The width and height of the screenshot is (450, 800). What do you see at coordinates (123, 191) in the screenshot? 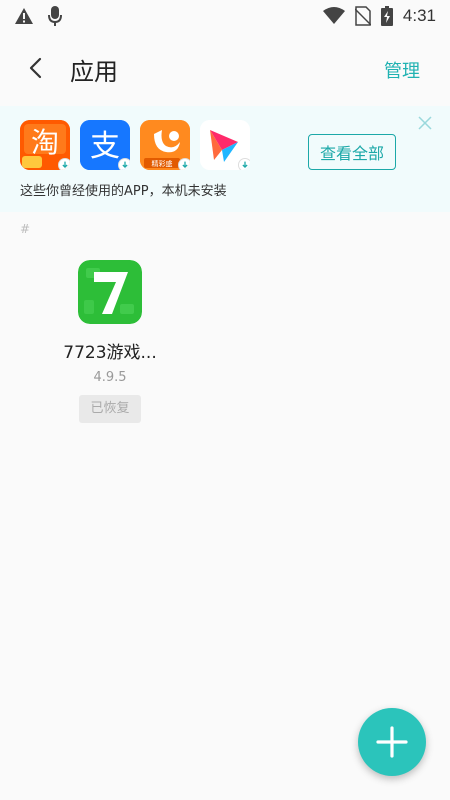
I see `banner-description: 这些你曾经使用的APP，本机未安装` at bounding box center [123, 191].